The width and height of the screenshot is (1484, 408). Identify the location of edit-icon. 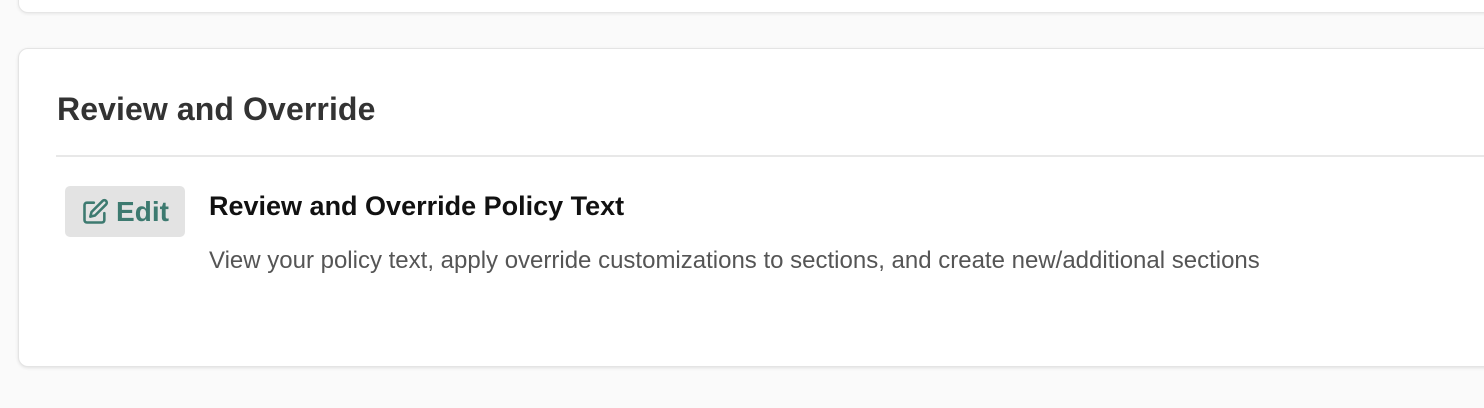
(95, 212).